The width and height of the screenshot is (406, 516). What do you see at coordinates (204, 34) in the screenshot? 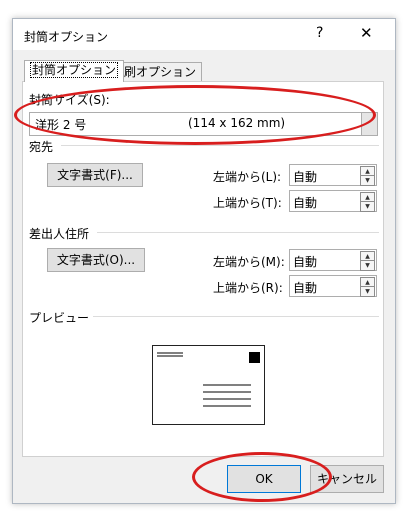
I see `title-bar: 封筒オプション ? ✕` at bounding box center [204, 34].